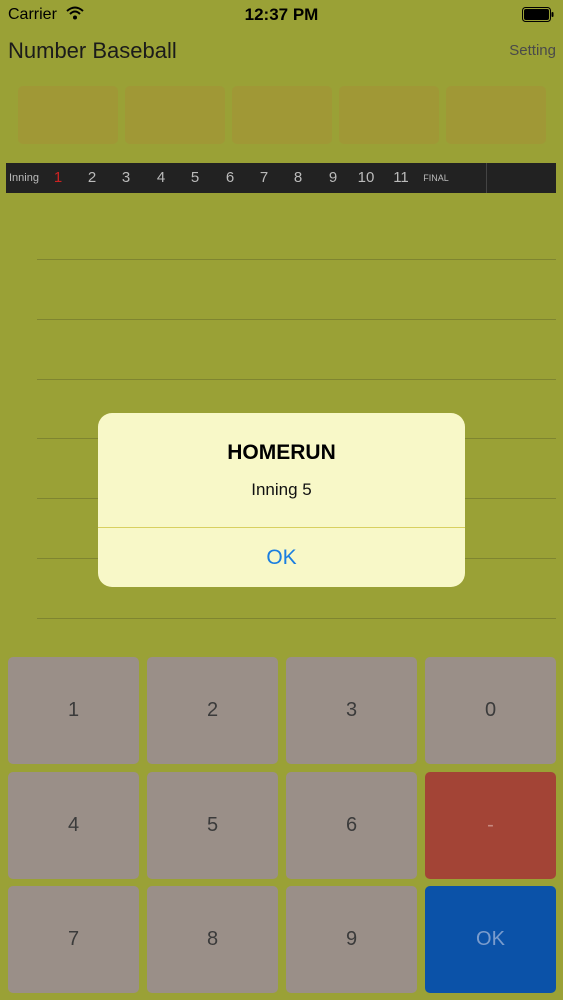  I want to click on alert-ok-button: OK, so click(281, 557).